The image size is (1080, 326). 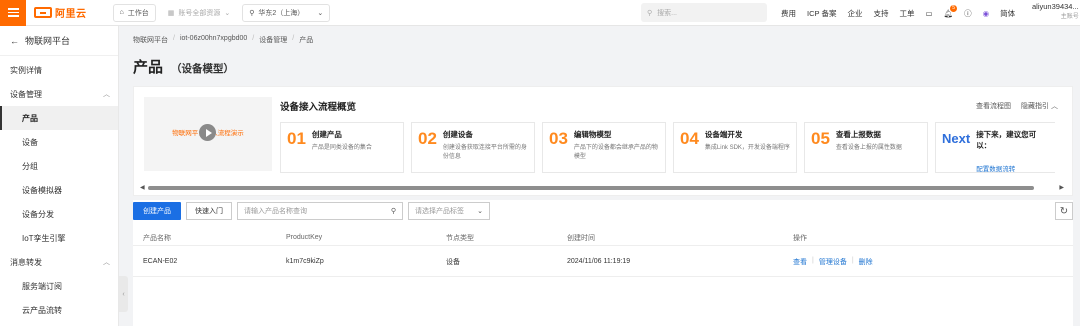 What do you see at coordinates (603, 211) in the screenshot?
I see `list-toolbar: 创建产品 快速入门 请输入产品名称查询 ⚲ 请选择产品标签 ⌄ ↻` at bounding box center [603, 211].